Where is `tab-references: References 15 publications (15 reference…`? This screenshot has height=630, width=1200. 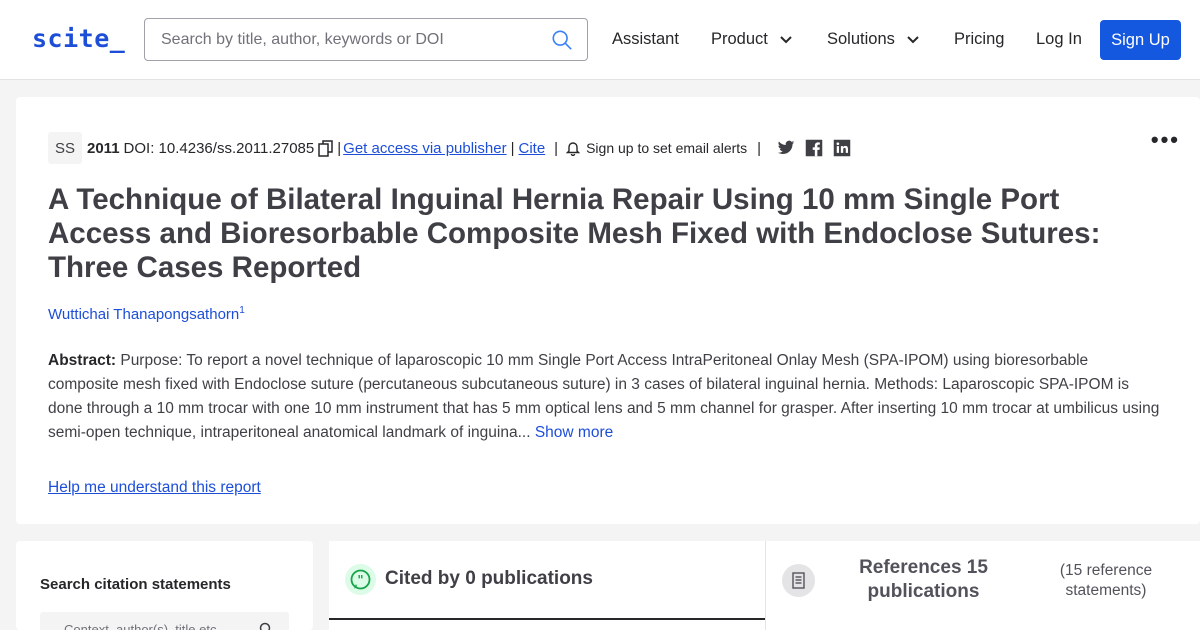 tab-references: References 15 publications (15 reference… is located at coordinates (982, 585).